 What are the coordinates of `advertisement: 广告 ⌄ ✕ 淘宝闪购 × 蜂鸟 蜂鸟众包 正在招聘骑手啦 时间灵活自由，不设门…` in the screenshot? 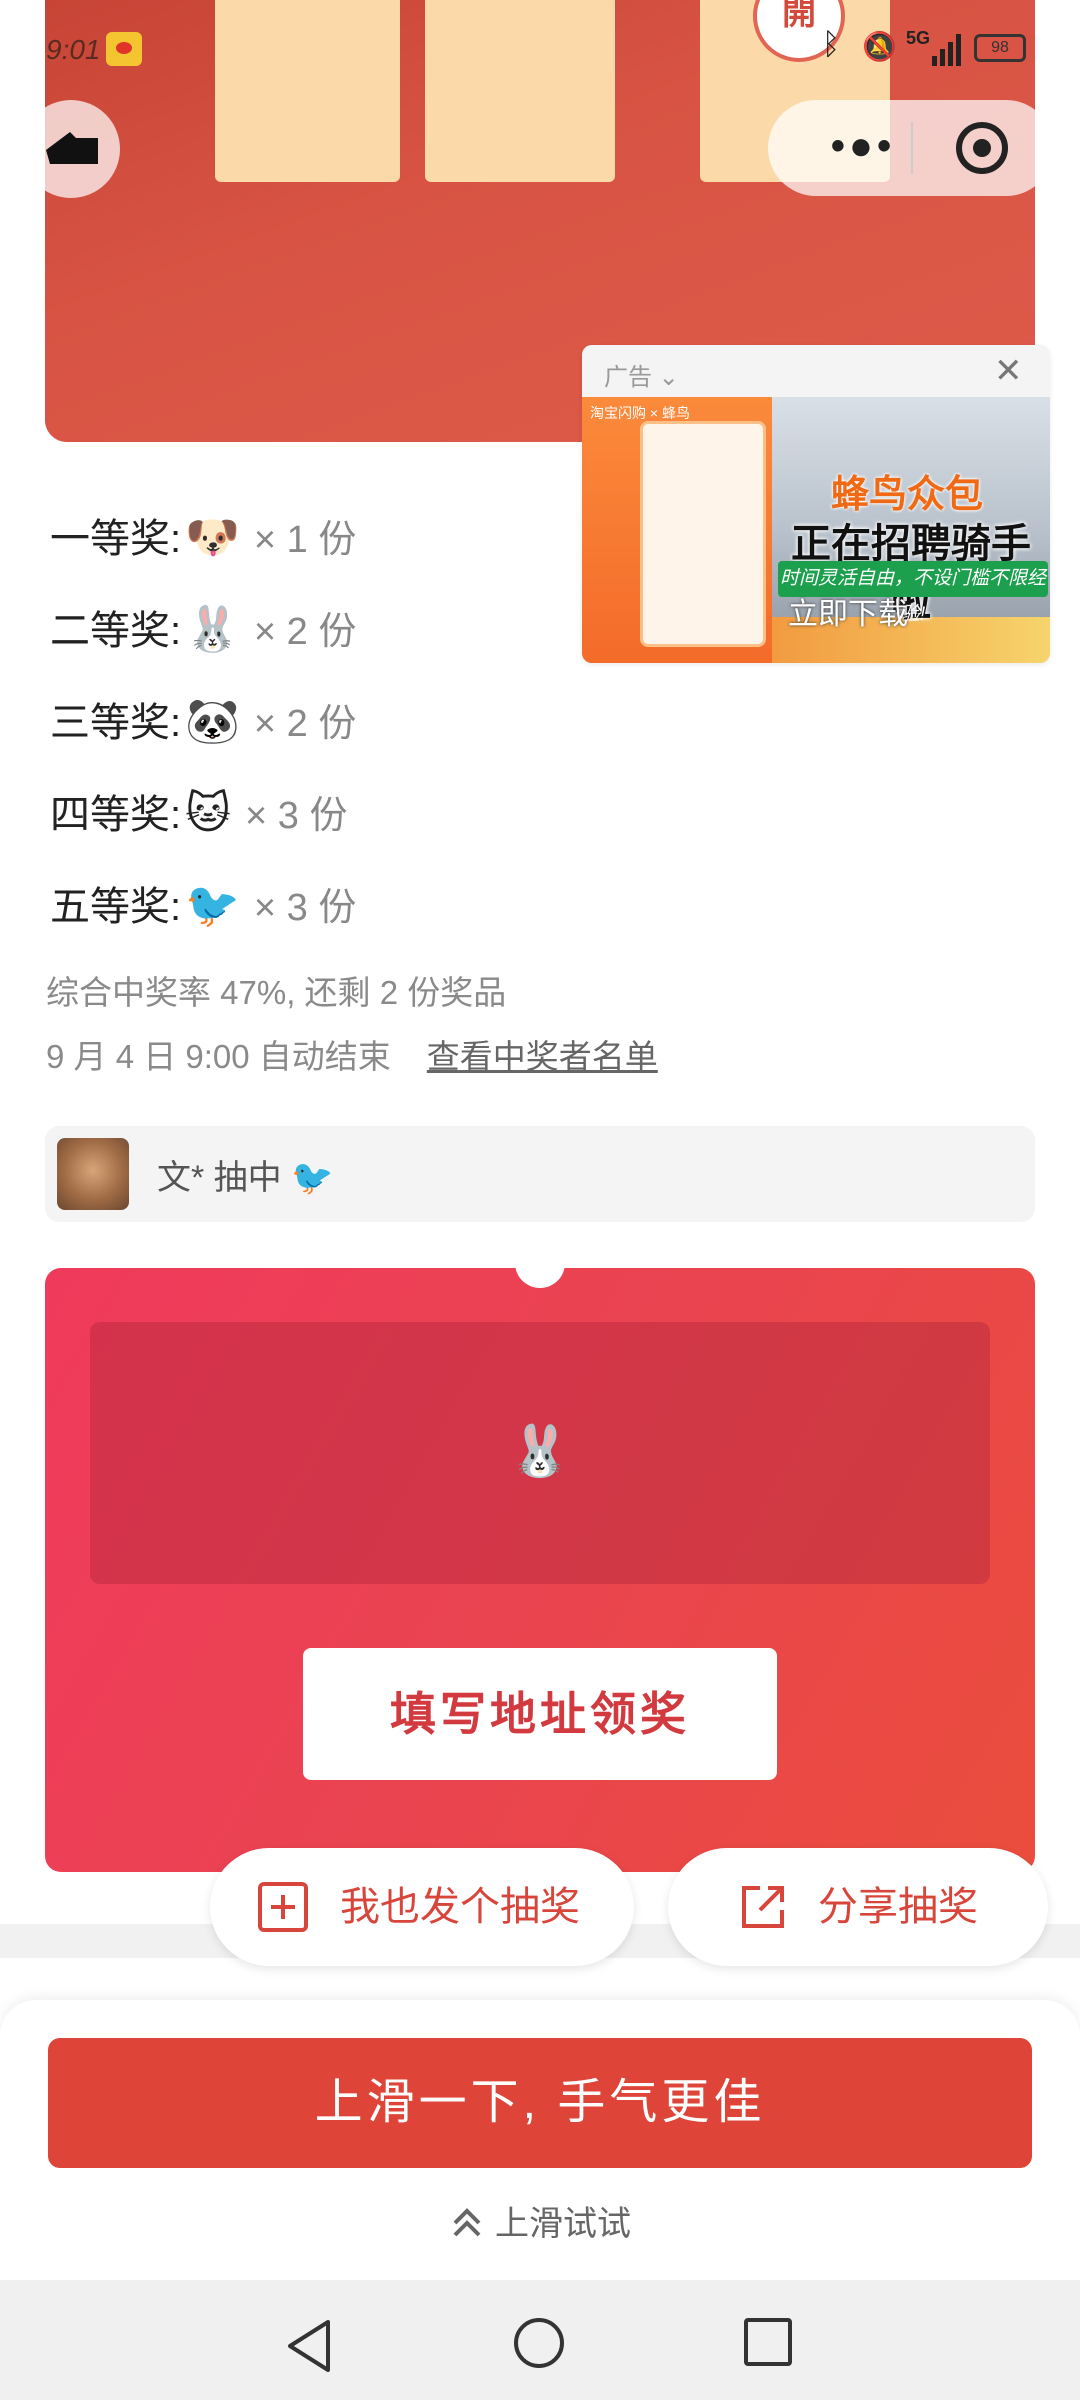 It's located at (816, 504).